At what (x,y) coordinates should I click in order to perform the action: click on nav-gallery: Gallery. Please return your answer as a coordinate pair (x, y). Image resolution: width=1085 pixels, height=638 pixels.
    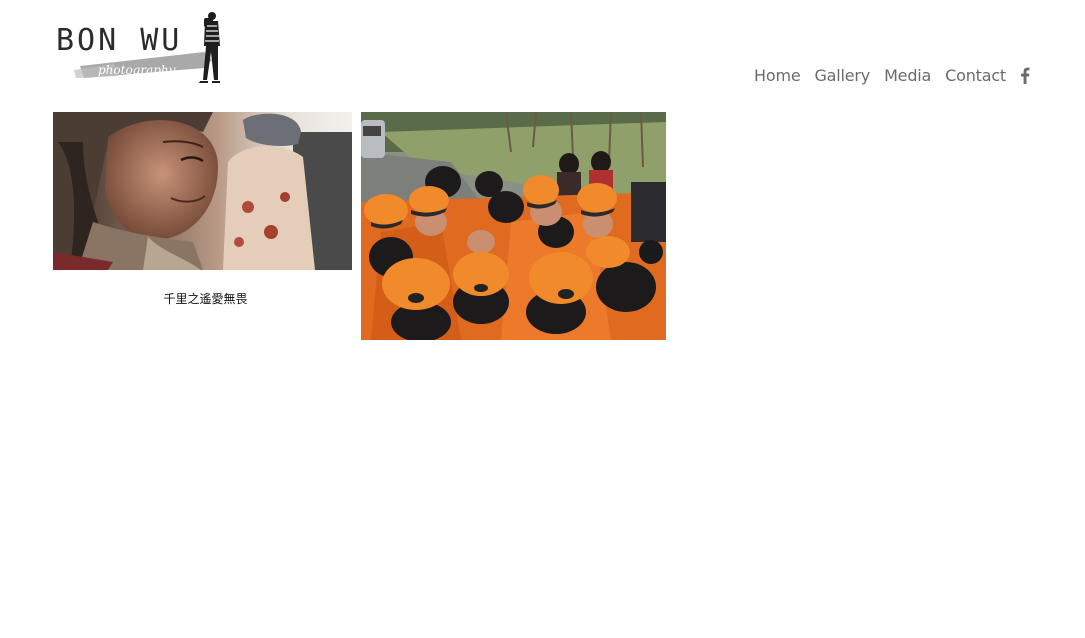
    Looking at the image, I should click on (842, 75).